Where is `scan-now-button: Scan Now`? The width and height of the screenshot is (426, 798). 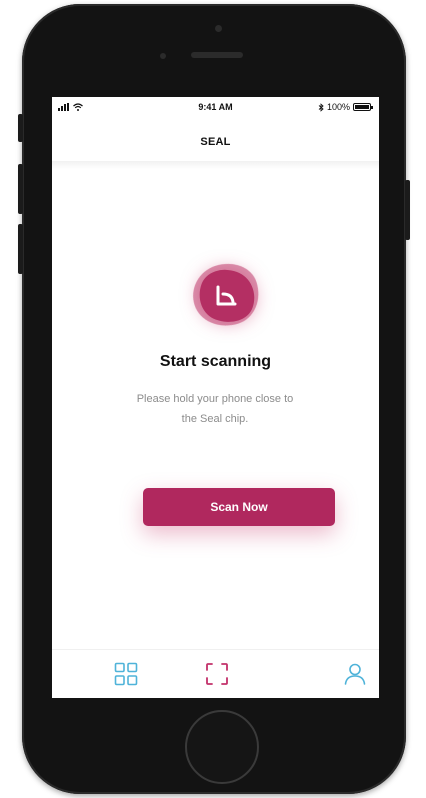
scan-now-button: Scan Now is located at coordinates (239, 507).